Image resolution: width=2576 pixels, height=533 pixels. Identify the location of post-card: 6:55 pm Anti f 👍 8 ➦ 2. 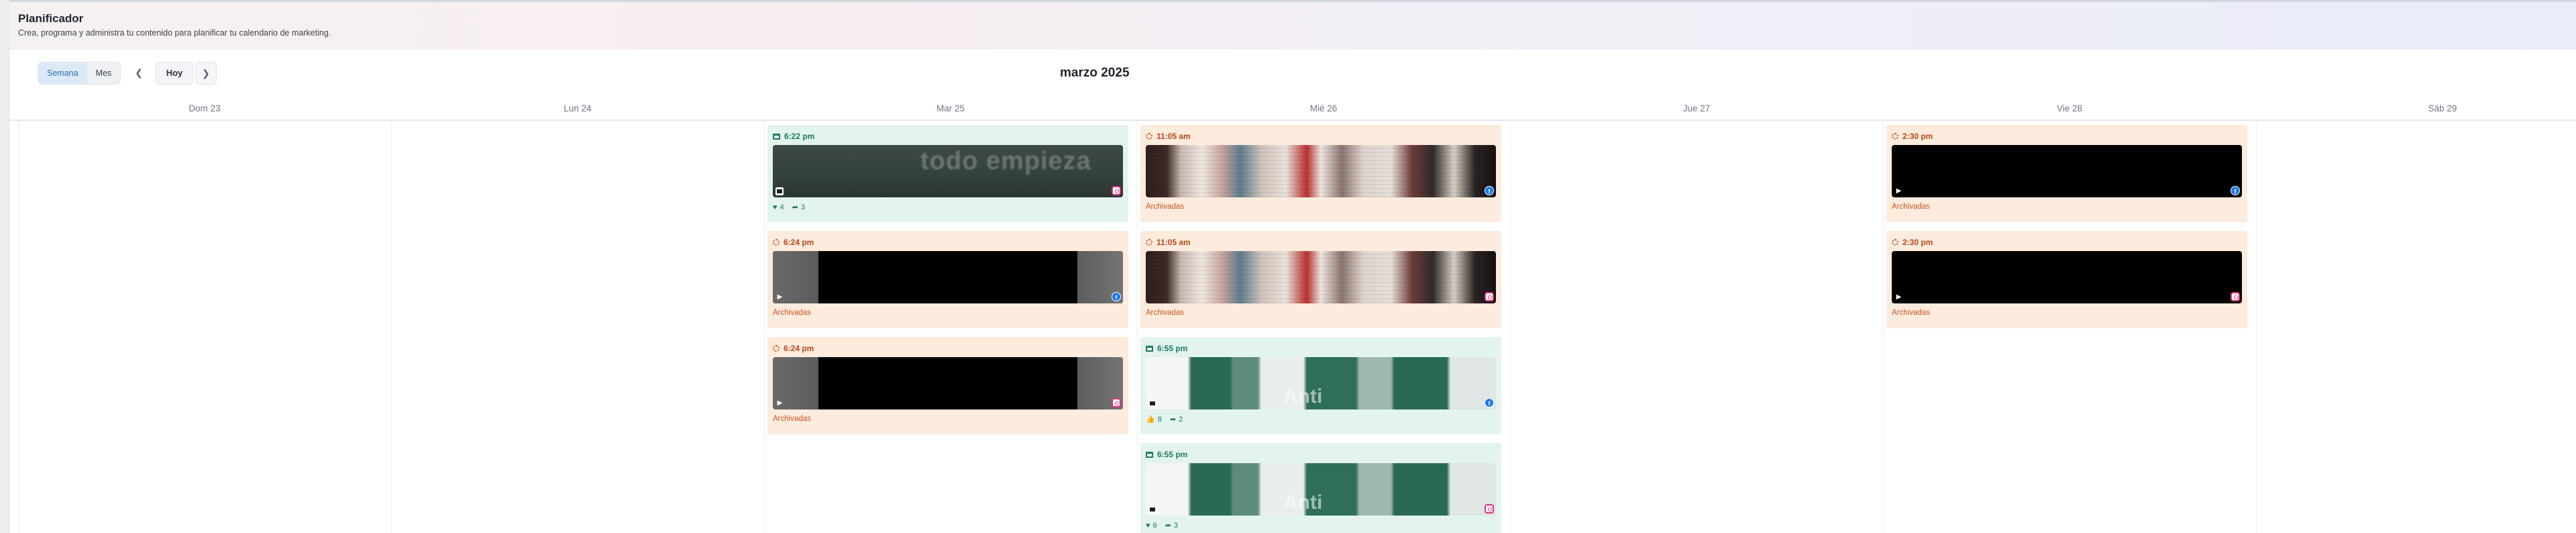
(1320, 386).